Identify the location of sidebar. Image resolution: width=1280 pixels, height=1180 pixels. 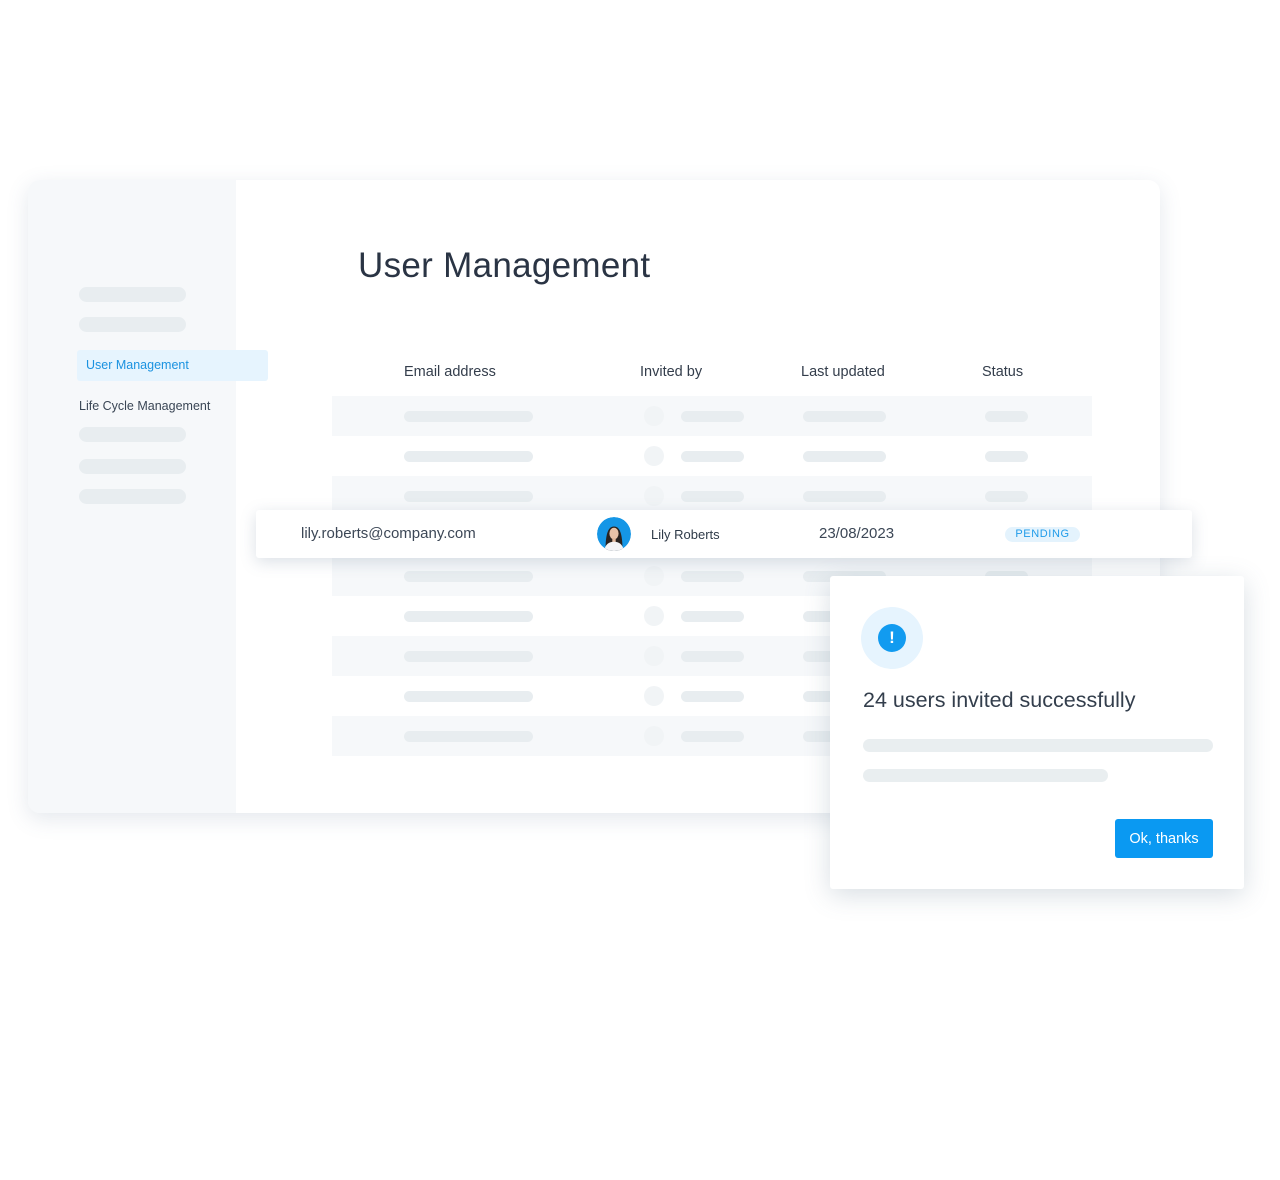
(132, 496).